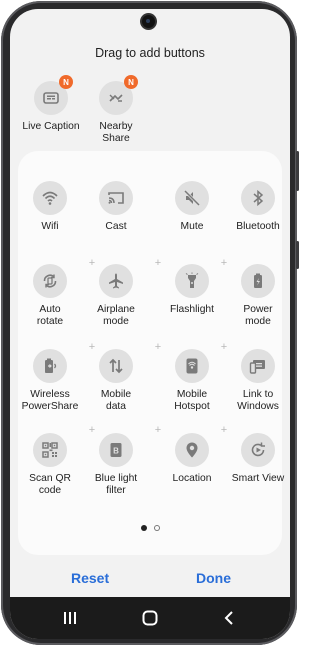 The image size is (320, 648). I want to click on recent-apps-button, so click(70, 618).